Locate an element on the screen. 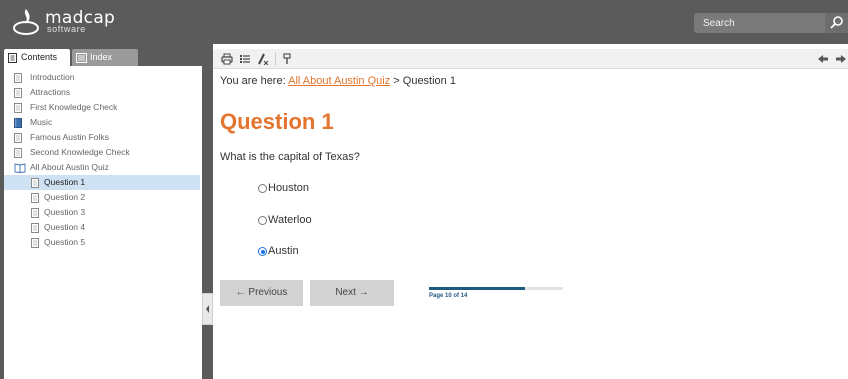 This screenshot has height=379, width=848. answer-label: Waterloo is located at coordinates (290, 220).